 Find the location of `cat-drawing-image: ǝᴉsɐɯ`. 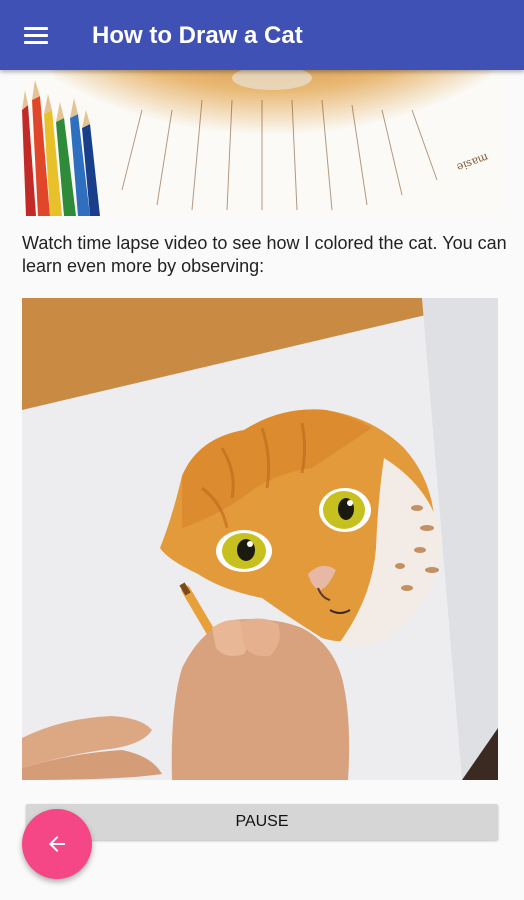

cat-drawing-image: ǝᴉsɐɯ is located at coordinates (263, 143).